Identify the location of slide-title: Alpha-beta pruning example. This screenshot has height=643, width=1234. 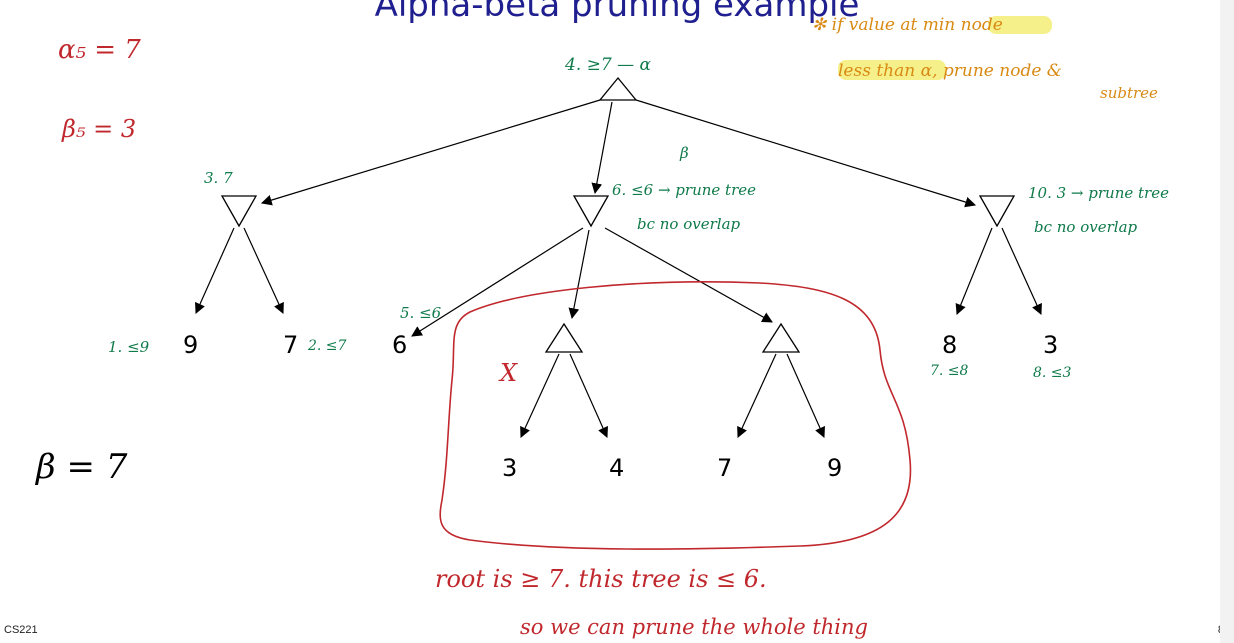
(617, 12).